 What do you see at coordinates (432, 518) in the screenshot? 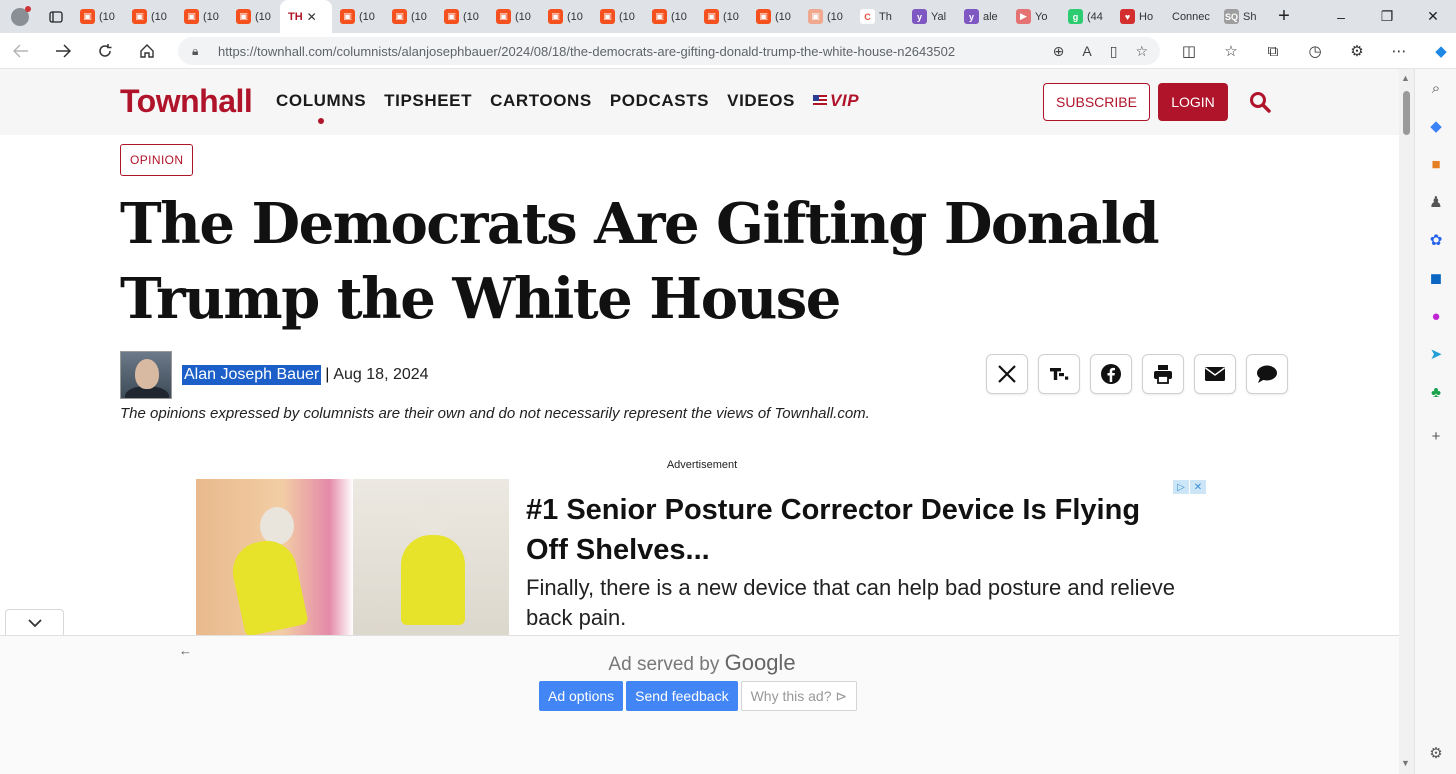
I see `ad-figure-head` at bounding box center [432, 518].